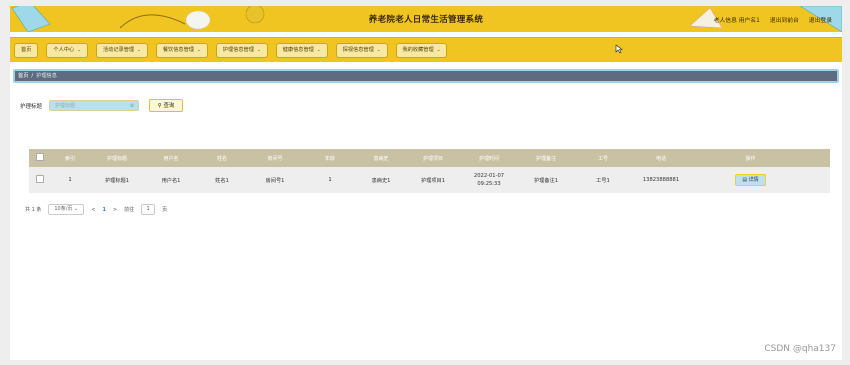  What do you see at coordinates (93, 210) in the screenshot?
I see `prev-page-button: <` at bounding box center [93, 210].